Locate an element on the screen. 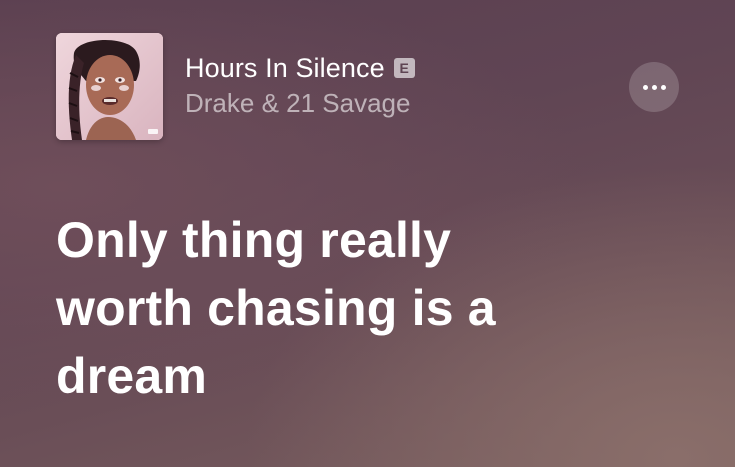 The height and width of the screenshot is (467, 735). lyric-line: worth chasing is a is located at coordinates (366, 308).